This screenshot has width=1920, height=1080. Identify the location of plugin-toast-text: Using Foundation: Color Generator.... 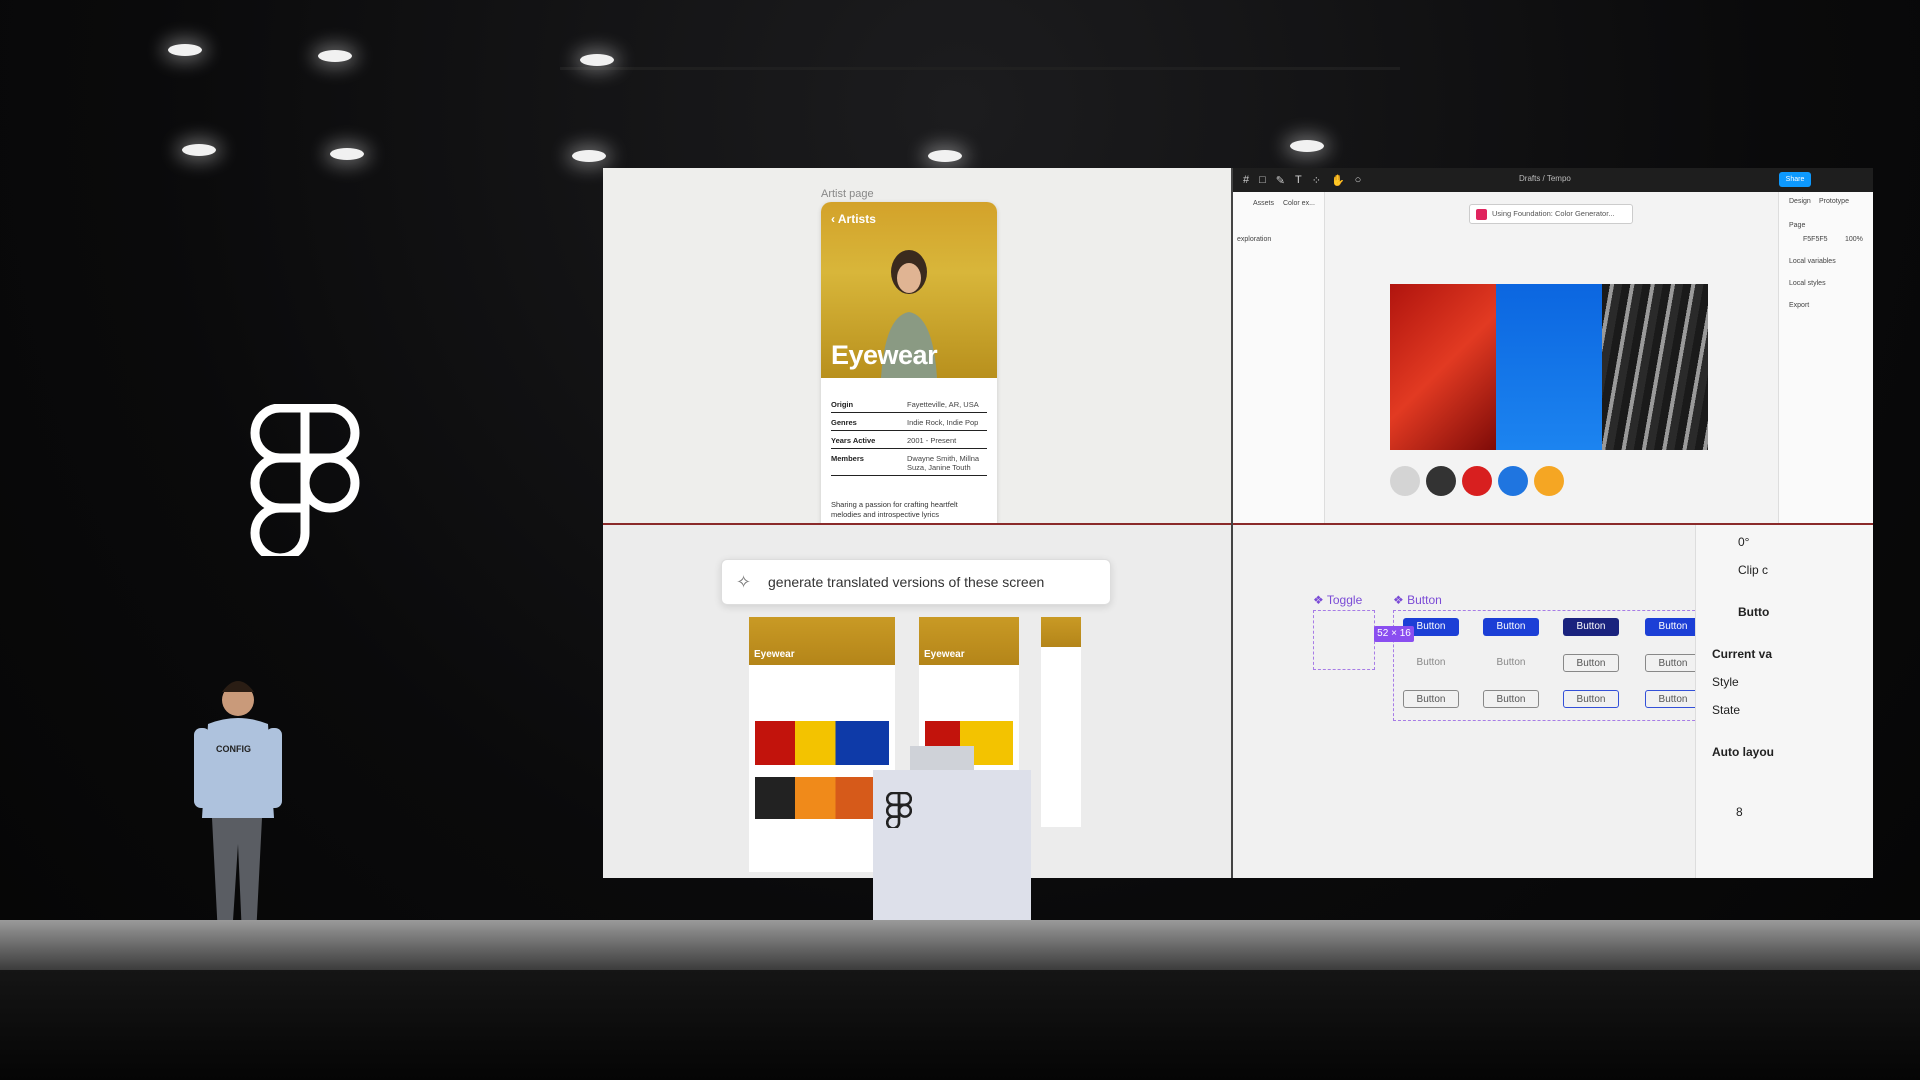
(1553, 213).